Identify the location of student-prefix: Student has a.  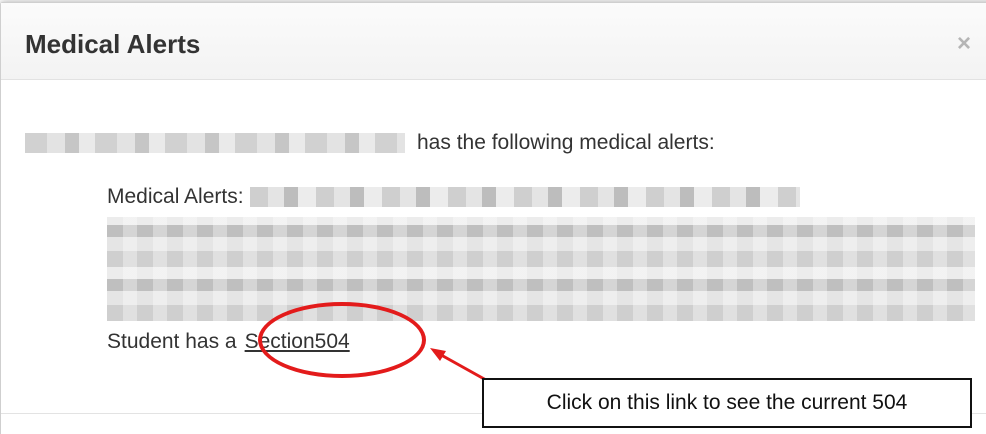
(172, 341).